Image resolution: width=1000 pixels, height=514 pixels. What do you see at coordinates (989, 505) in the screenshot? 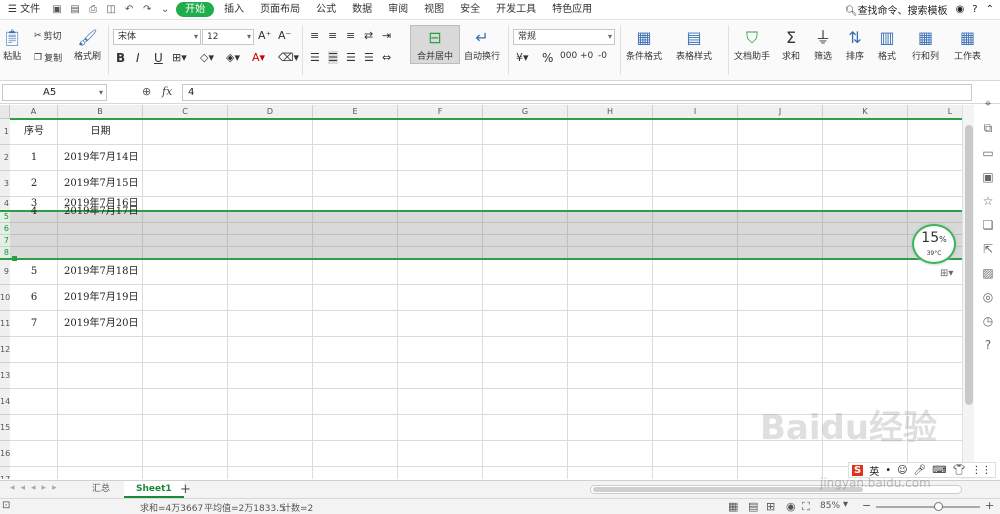
I see `zoom-in-icon: +` at bounding box center [989, 505].